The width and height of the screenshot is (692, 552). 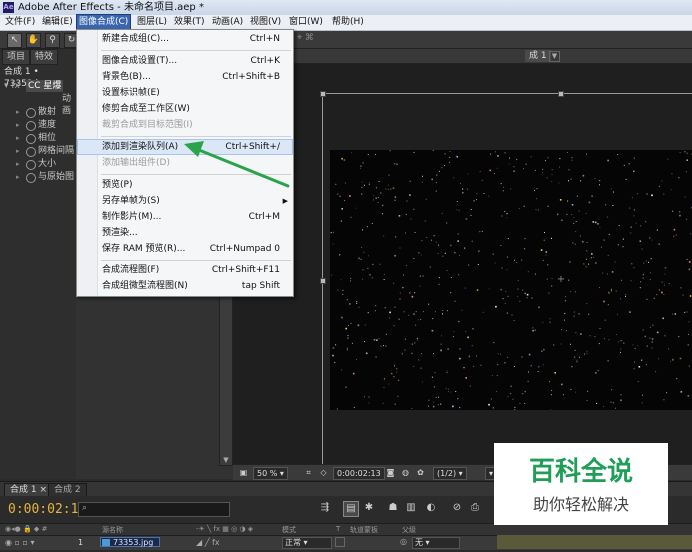 What do you see at coordinates (359, 473) in the screenshot?
I see `viewer-timecode: 0:00:02:13` at bounding box center [359, 473].